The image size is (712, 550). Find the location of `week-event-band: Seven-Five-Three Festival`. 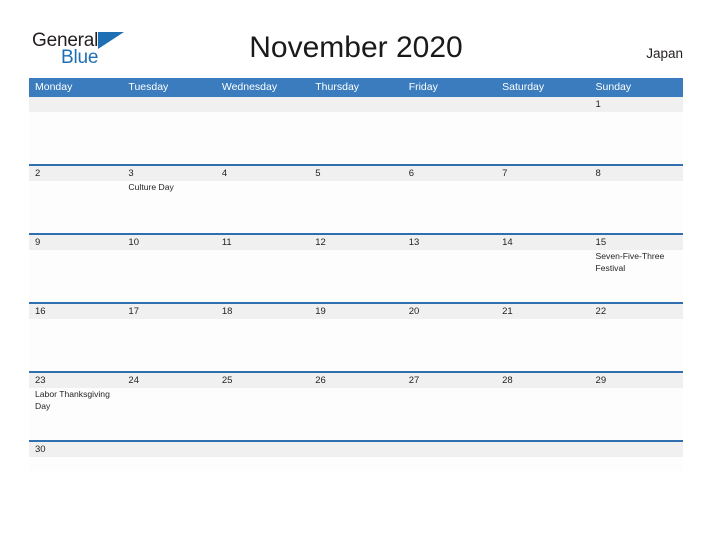

week-event-band: Seven-Five-Three Festival is located at coordinates (356, 276).